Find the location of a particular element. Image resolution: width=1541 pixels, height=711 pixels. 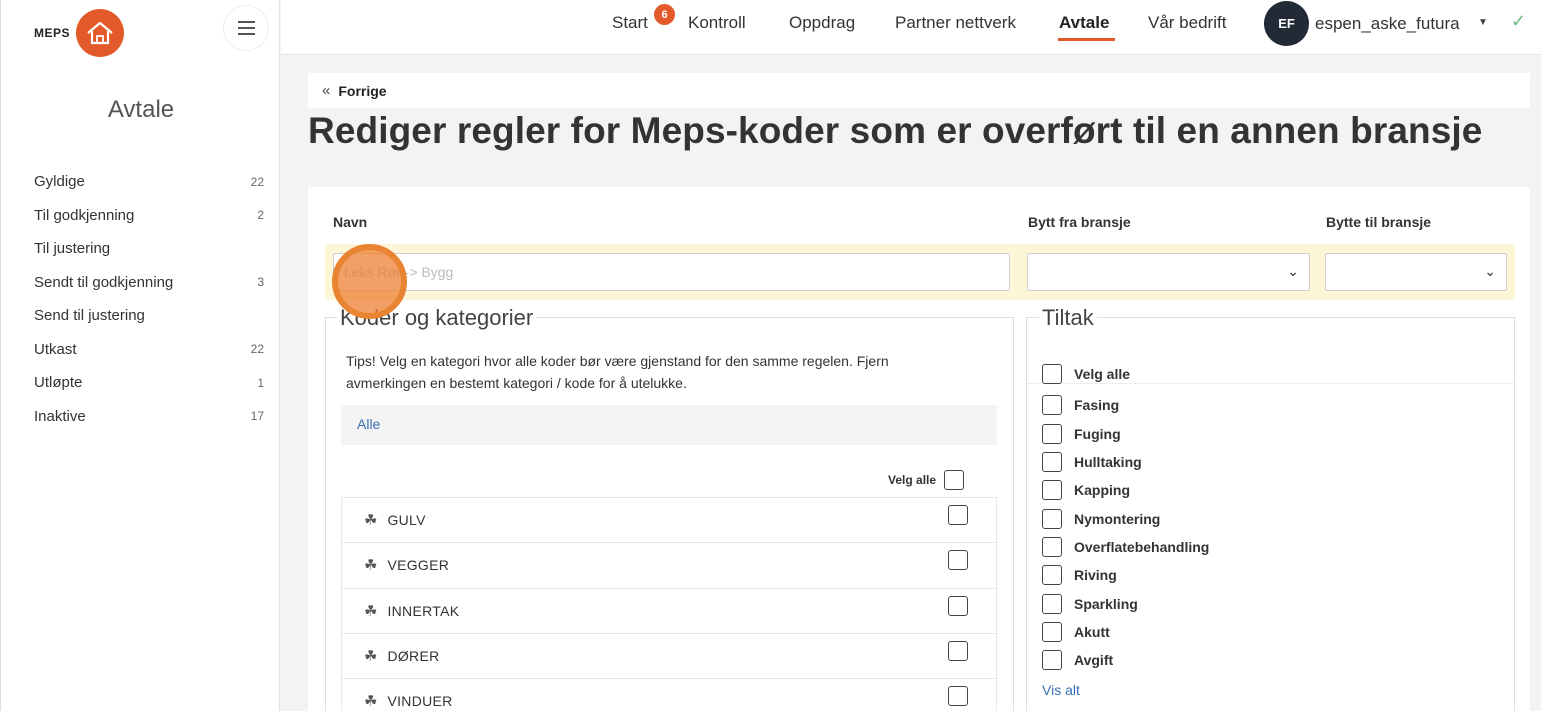

click-indicator is located at coordinates (369, 281).